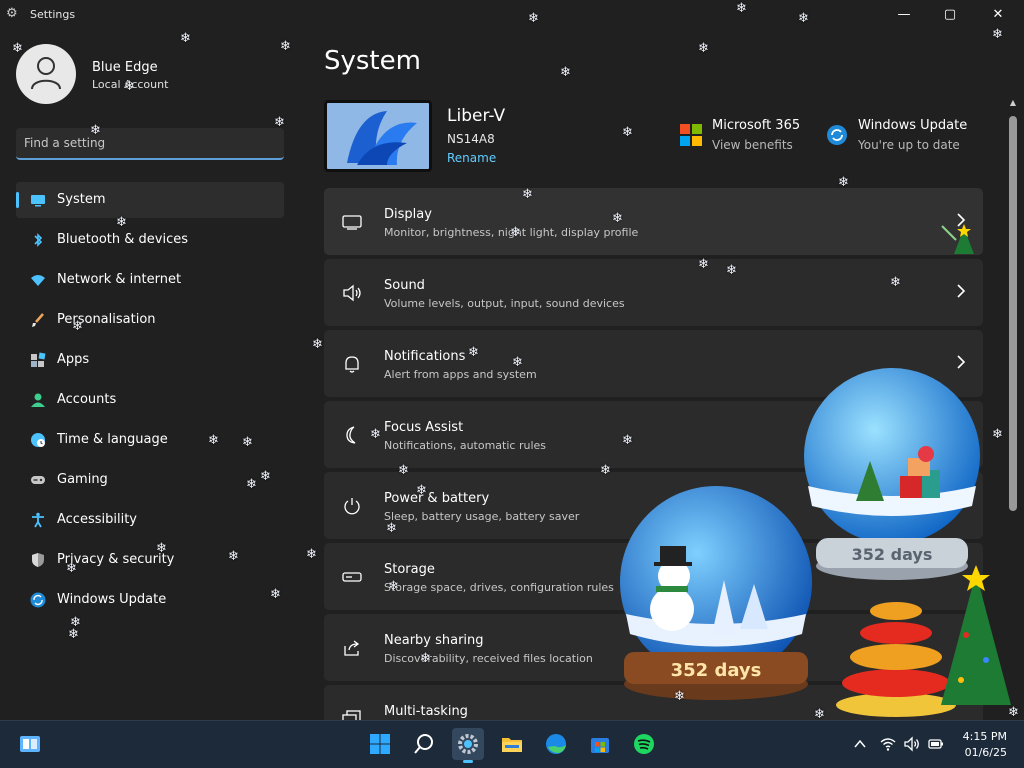  What do you see at coordinates (372, 61) in the screenshot?
I see `page-title: System` at bounding box center [372, 61].